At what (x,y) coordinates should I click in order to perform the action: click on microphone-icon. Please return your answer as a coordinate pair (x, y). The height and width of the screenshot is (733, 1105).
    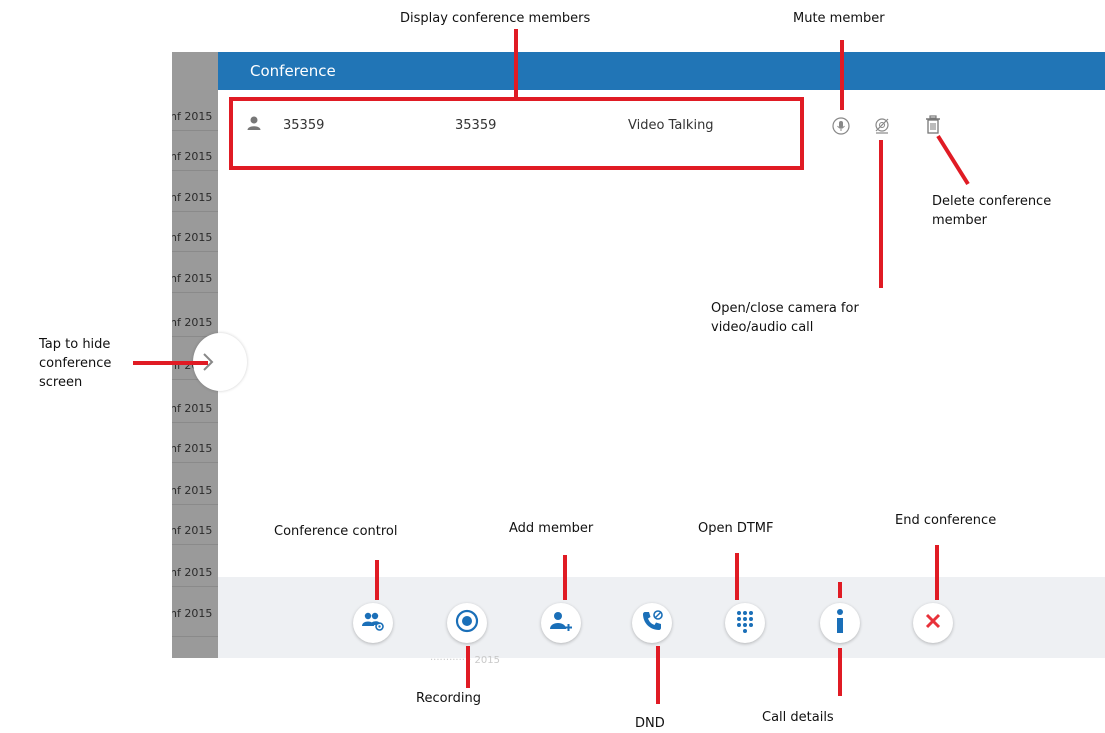
    Looking at the image, I should click on (841, 126).